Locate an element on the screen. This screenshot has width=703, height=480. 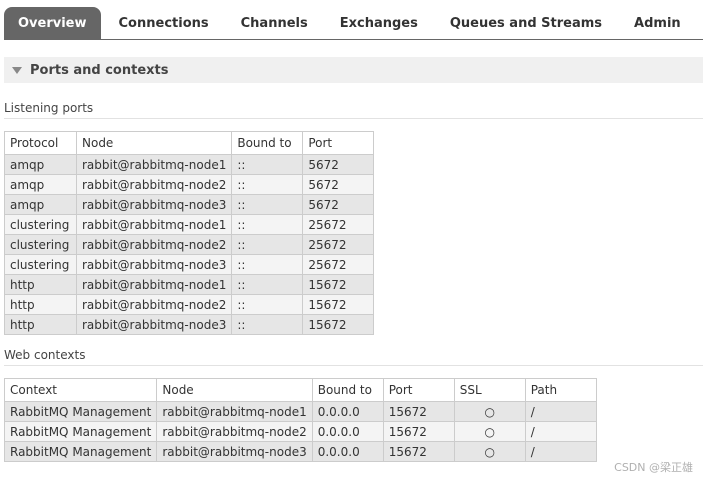
table-header-row: Context Node Bound to Port SSL Path is located at coordinates (300, 390).